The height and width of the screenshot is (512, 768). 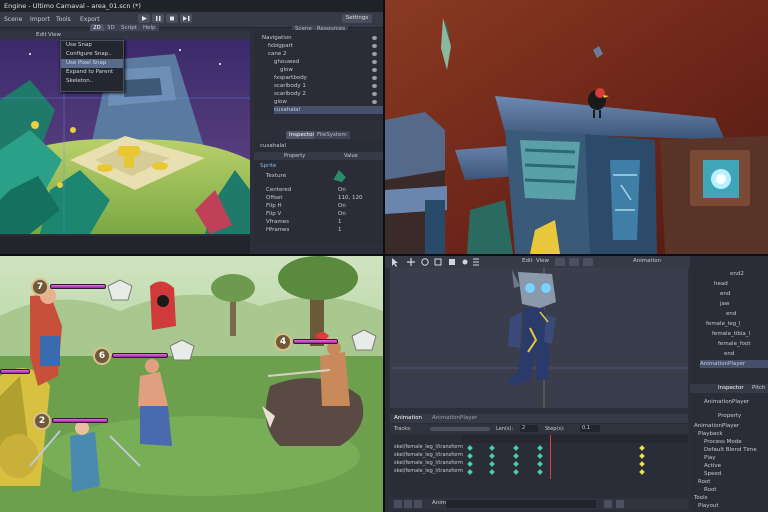 I want to click on tab-filesystem: FileSystem, so click(x=332, y=135).